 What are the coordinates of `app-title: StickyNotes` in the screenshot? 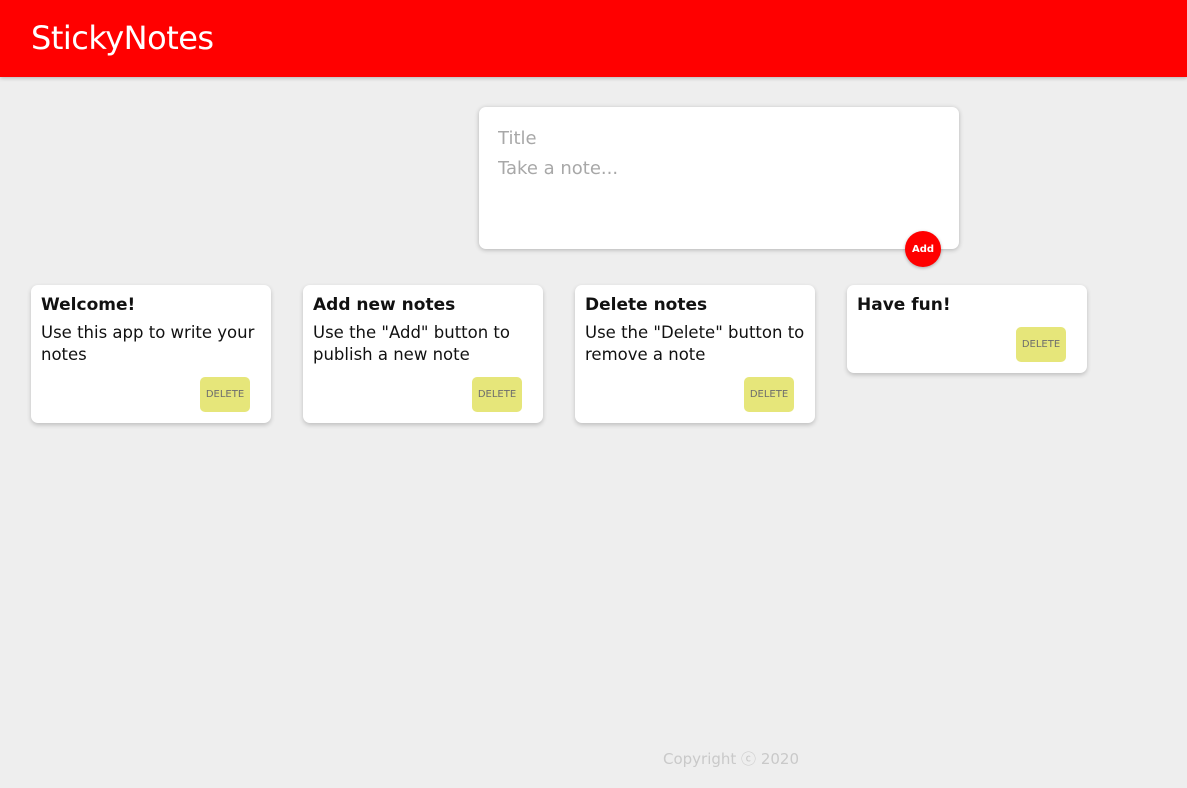 It's located at (122, 38).